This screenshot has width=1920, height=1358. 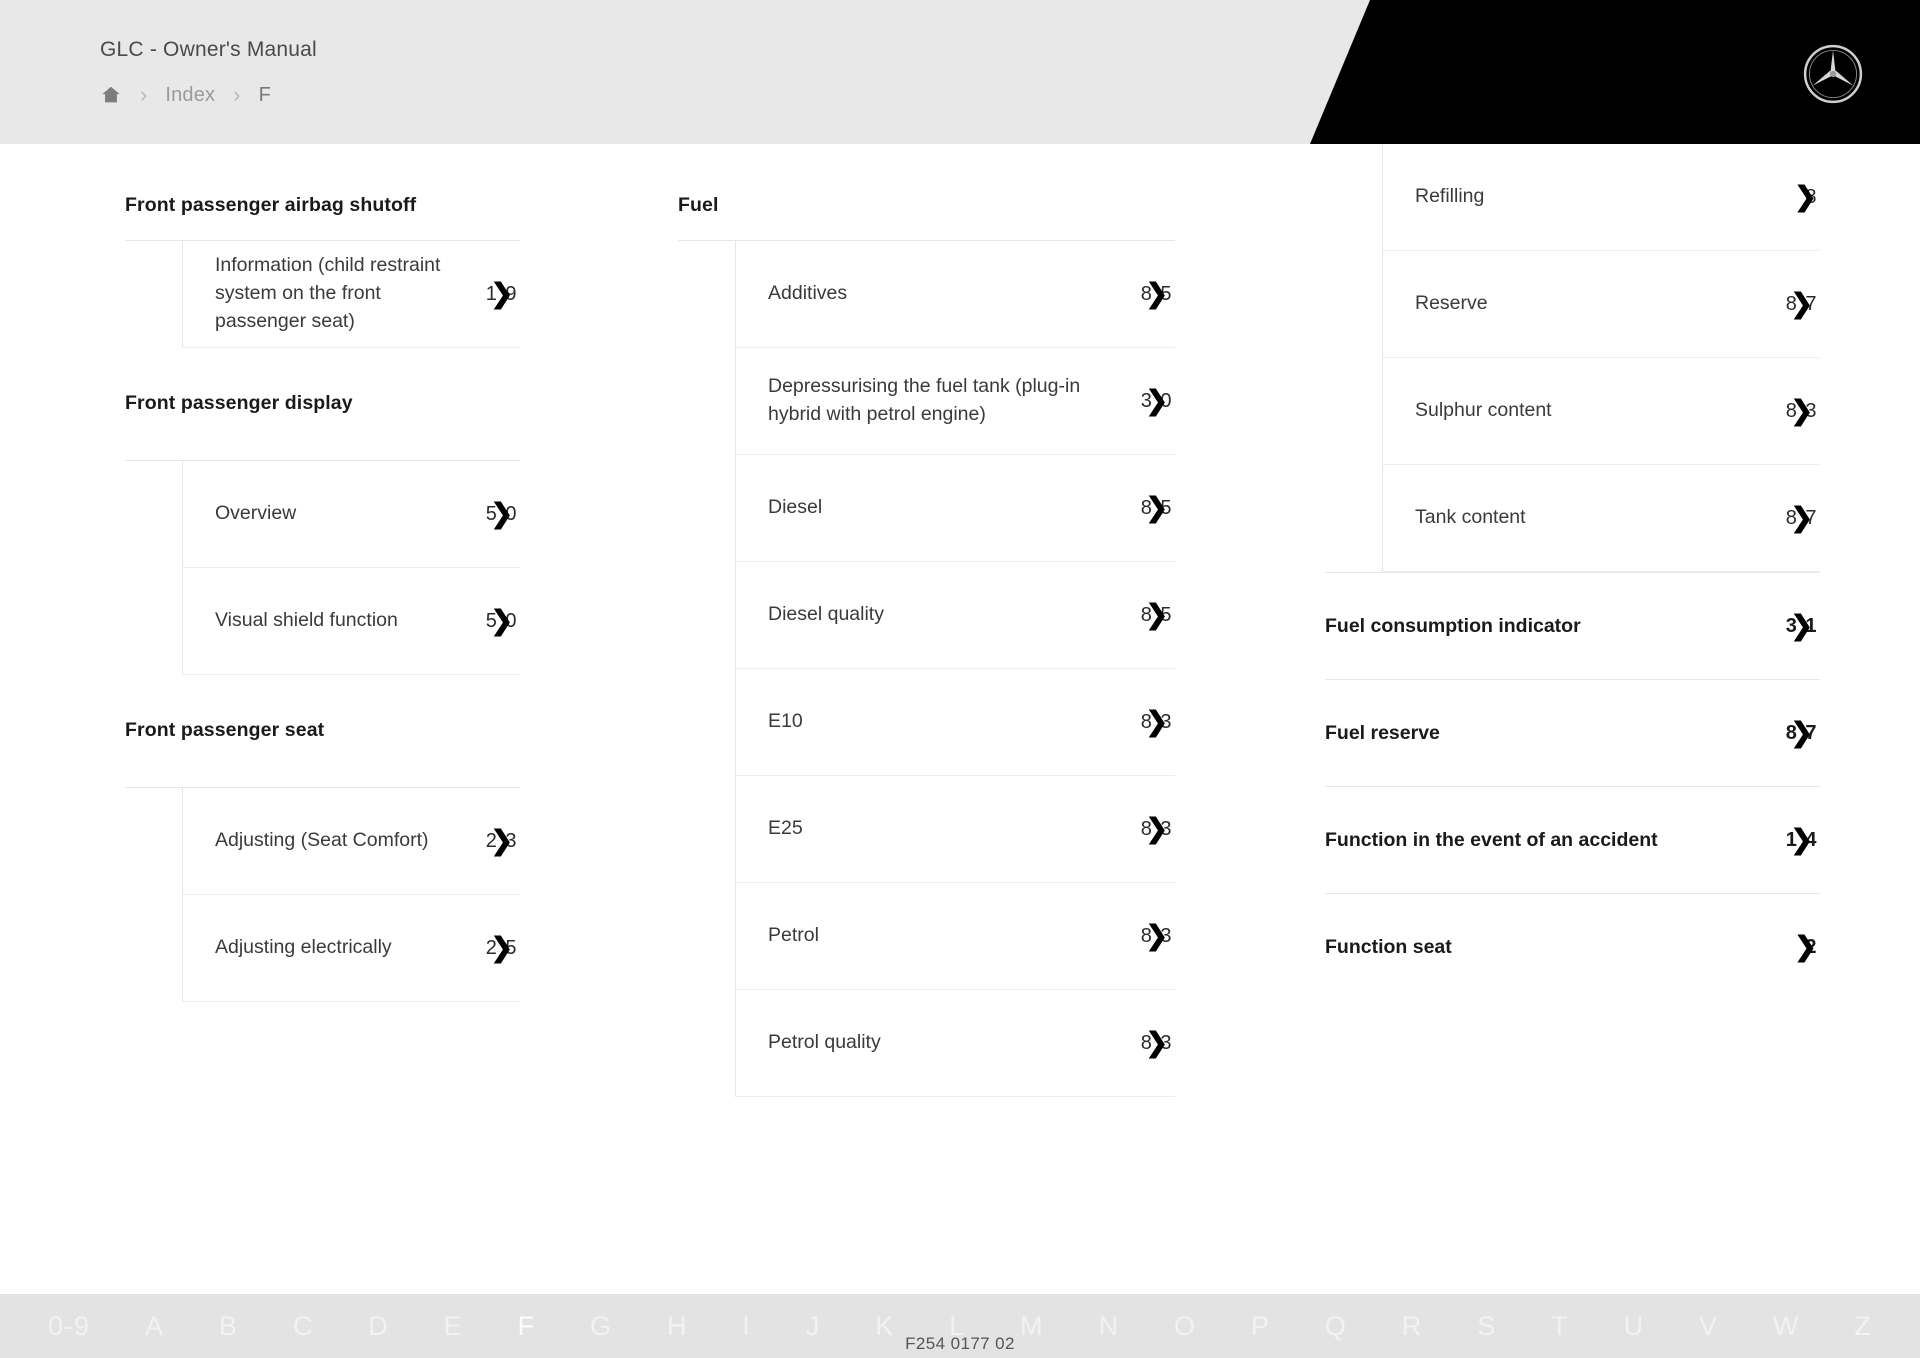 I want to click on index-entry-label: Visual shield function, so click(x=306, y=620).